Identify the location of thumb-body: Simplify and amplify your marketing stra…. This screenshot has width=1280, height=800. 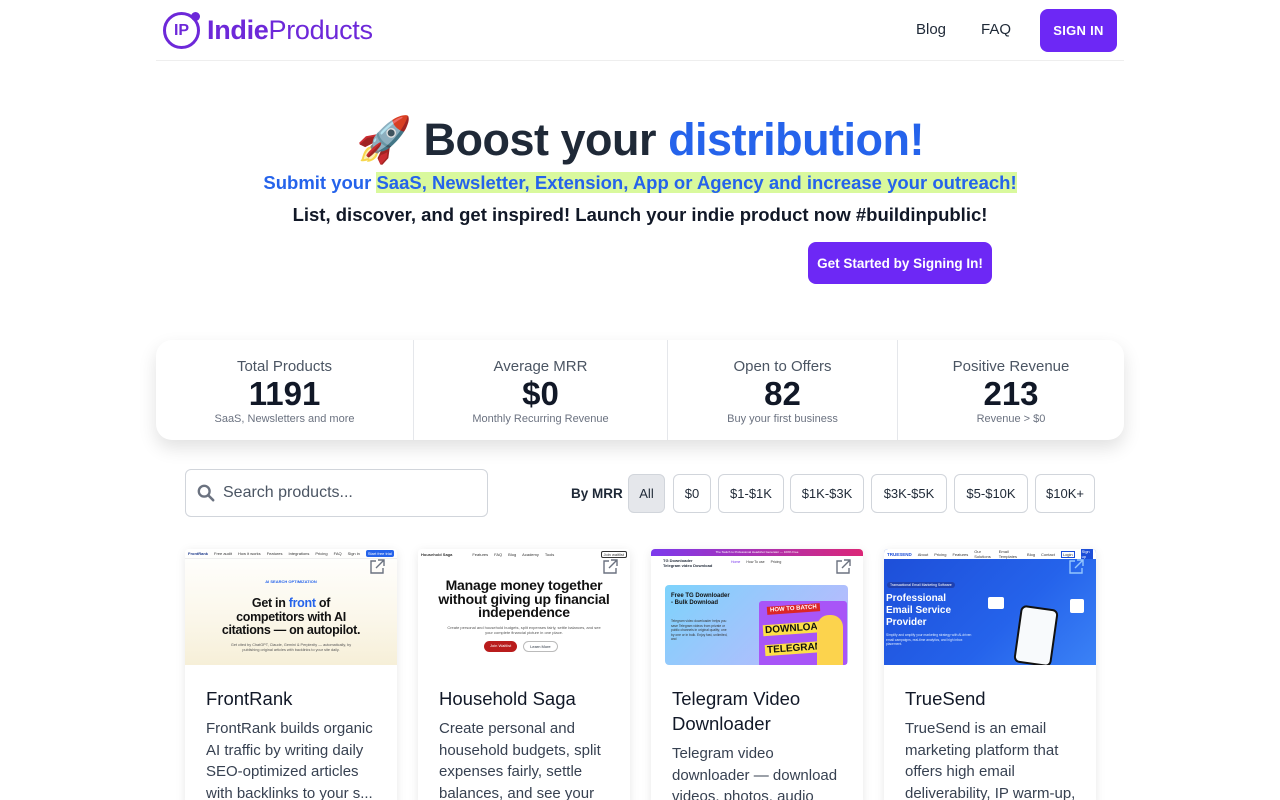
(929, 639).